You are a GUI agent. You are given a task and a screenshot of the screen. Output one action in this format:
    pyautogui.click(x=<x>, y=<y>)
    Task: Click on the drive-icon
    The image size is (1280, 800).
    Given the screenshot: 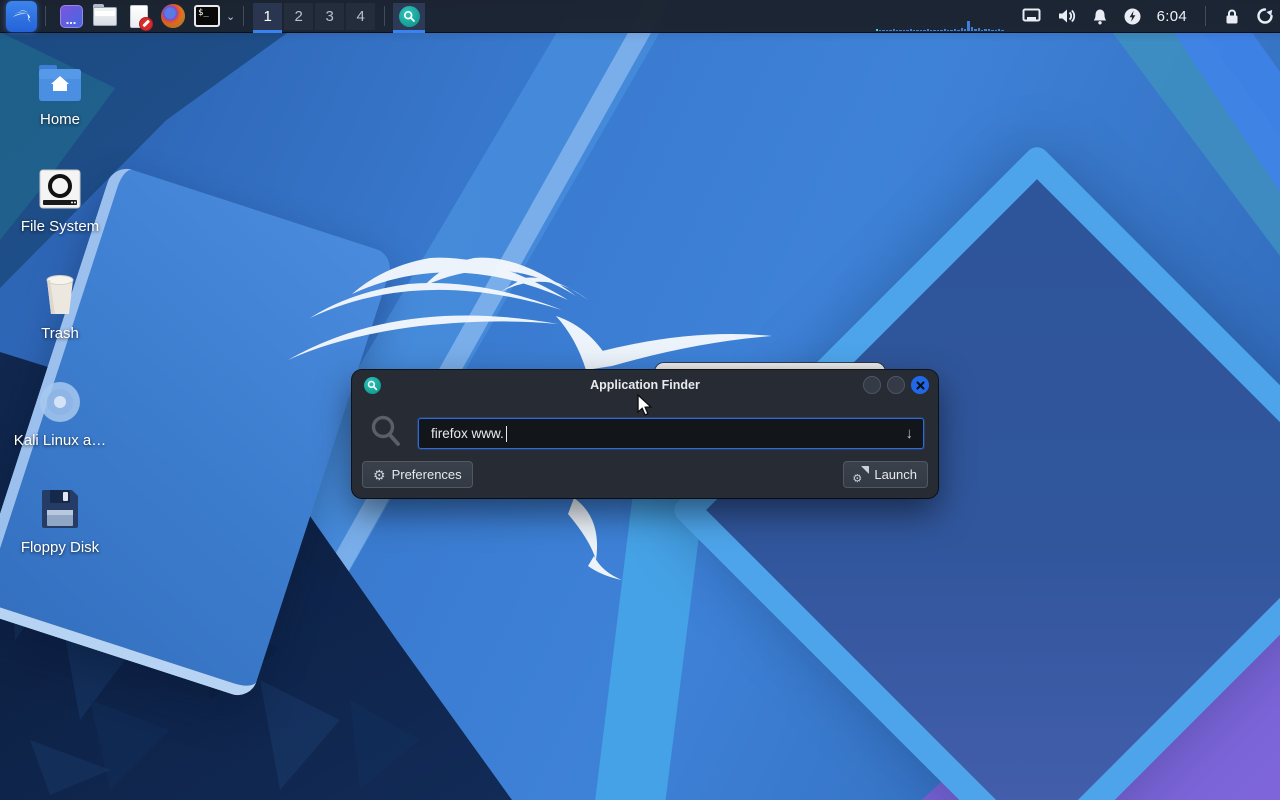 What is the action you would take?
    pyautogui.click(x=60, y=183)
    